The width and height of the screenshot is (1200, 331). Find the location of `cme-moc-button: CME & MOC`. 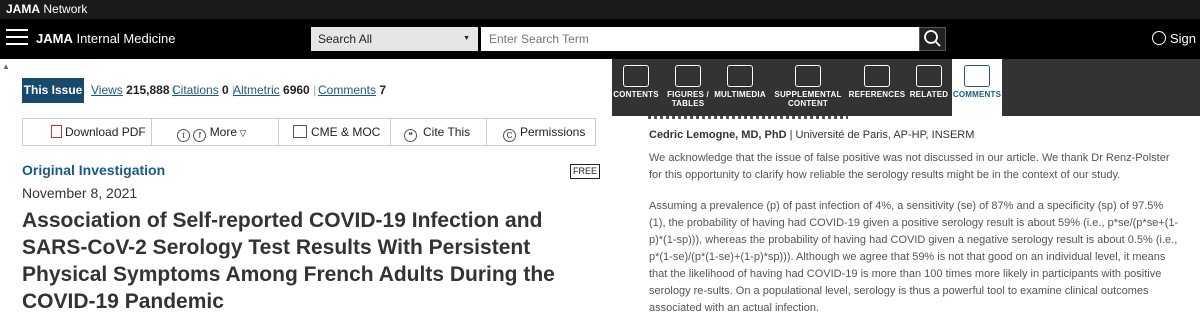

cme-moc-button: CME & MOC is located at coordinates (336, 132).